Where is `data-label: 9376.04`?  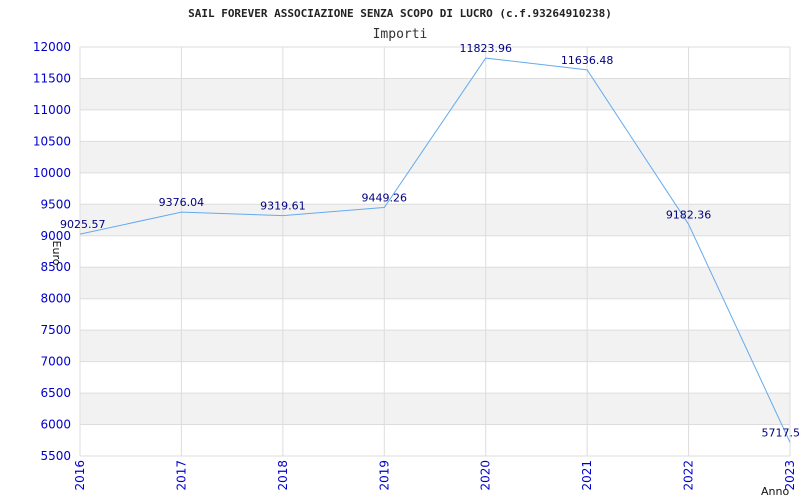
data-label: 9376.04 is located at coordinates (182, 202).